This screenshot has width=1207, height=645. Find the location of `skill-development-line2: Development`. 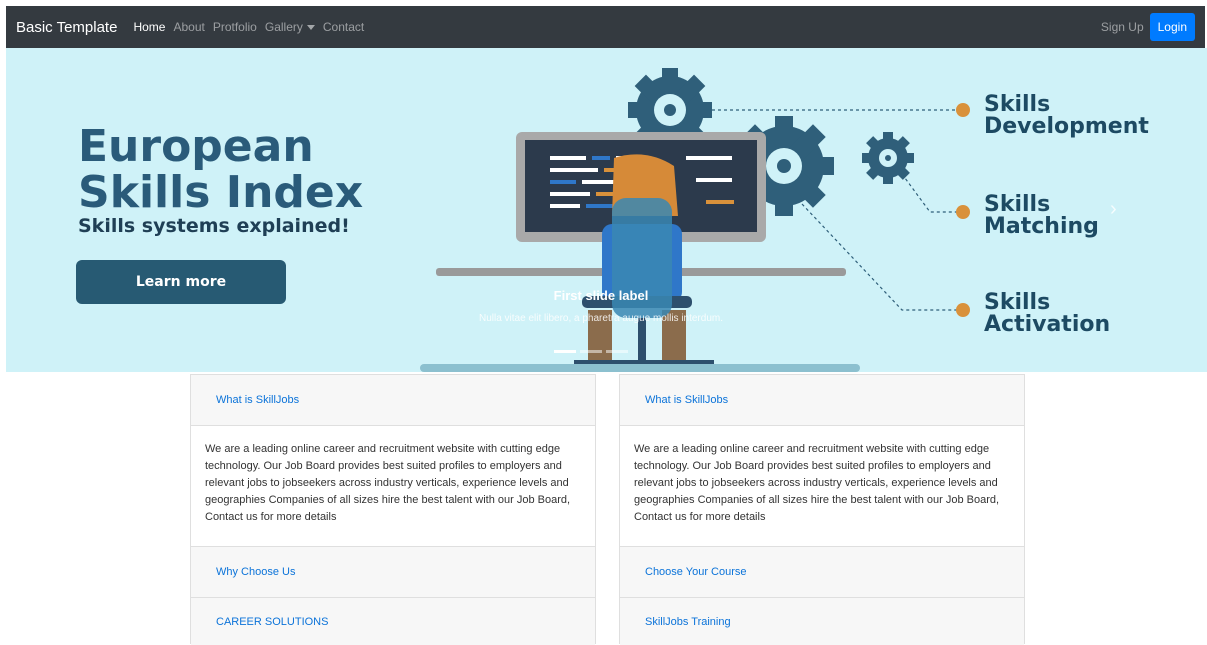

skill-development-line2: Development is located at coordinates (1066, 126).